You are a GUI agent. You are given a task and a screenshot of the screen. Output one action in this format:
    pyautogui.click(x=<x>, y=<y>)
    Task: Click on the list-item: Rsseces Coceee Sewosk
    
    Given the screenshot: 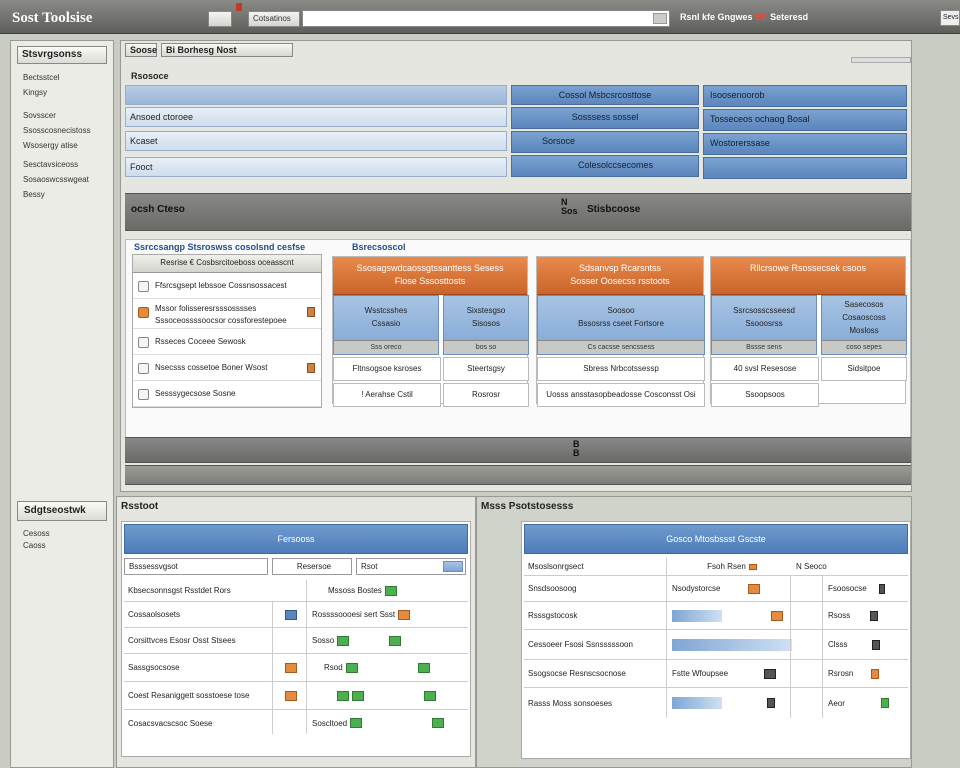 What is the action you would take?
    pyautogui.click(x=227, y=342)
    